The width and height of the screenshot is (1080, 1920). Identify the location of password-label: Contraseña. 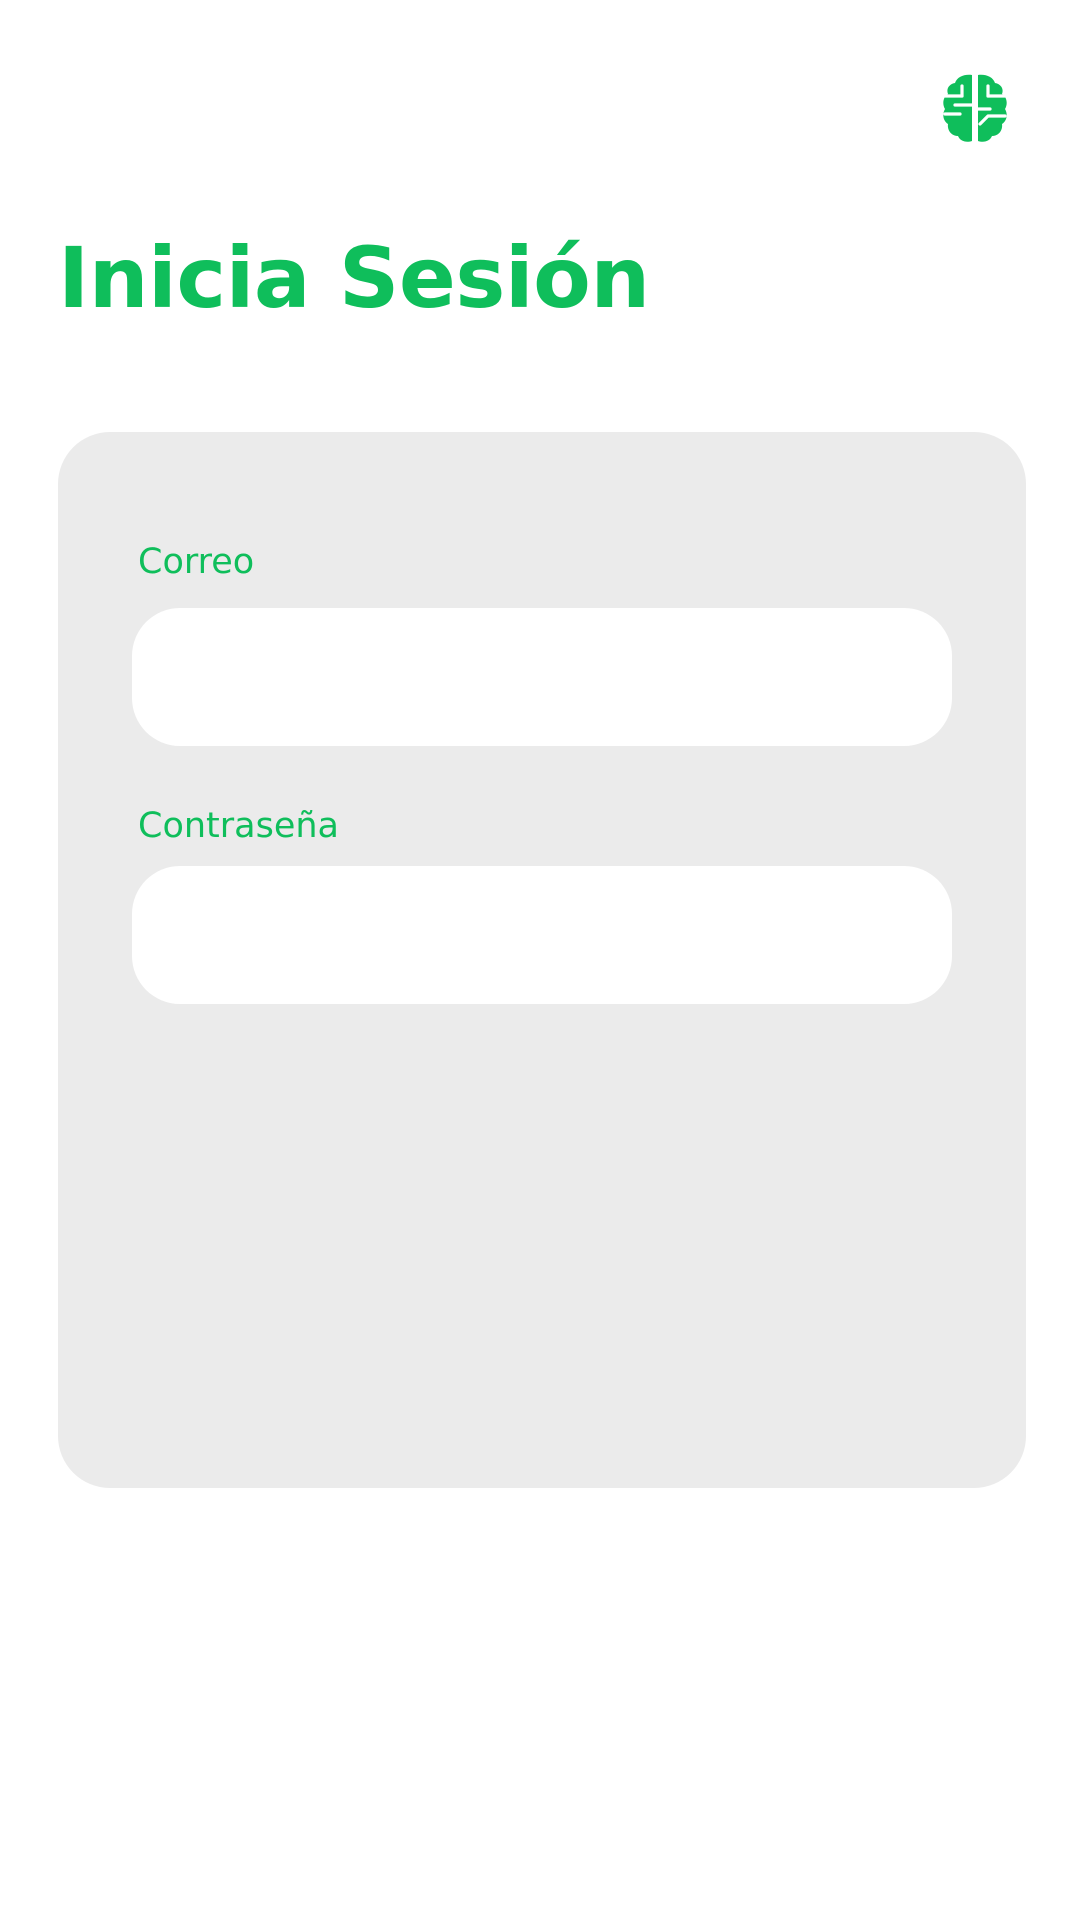
(238, 826).